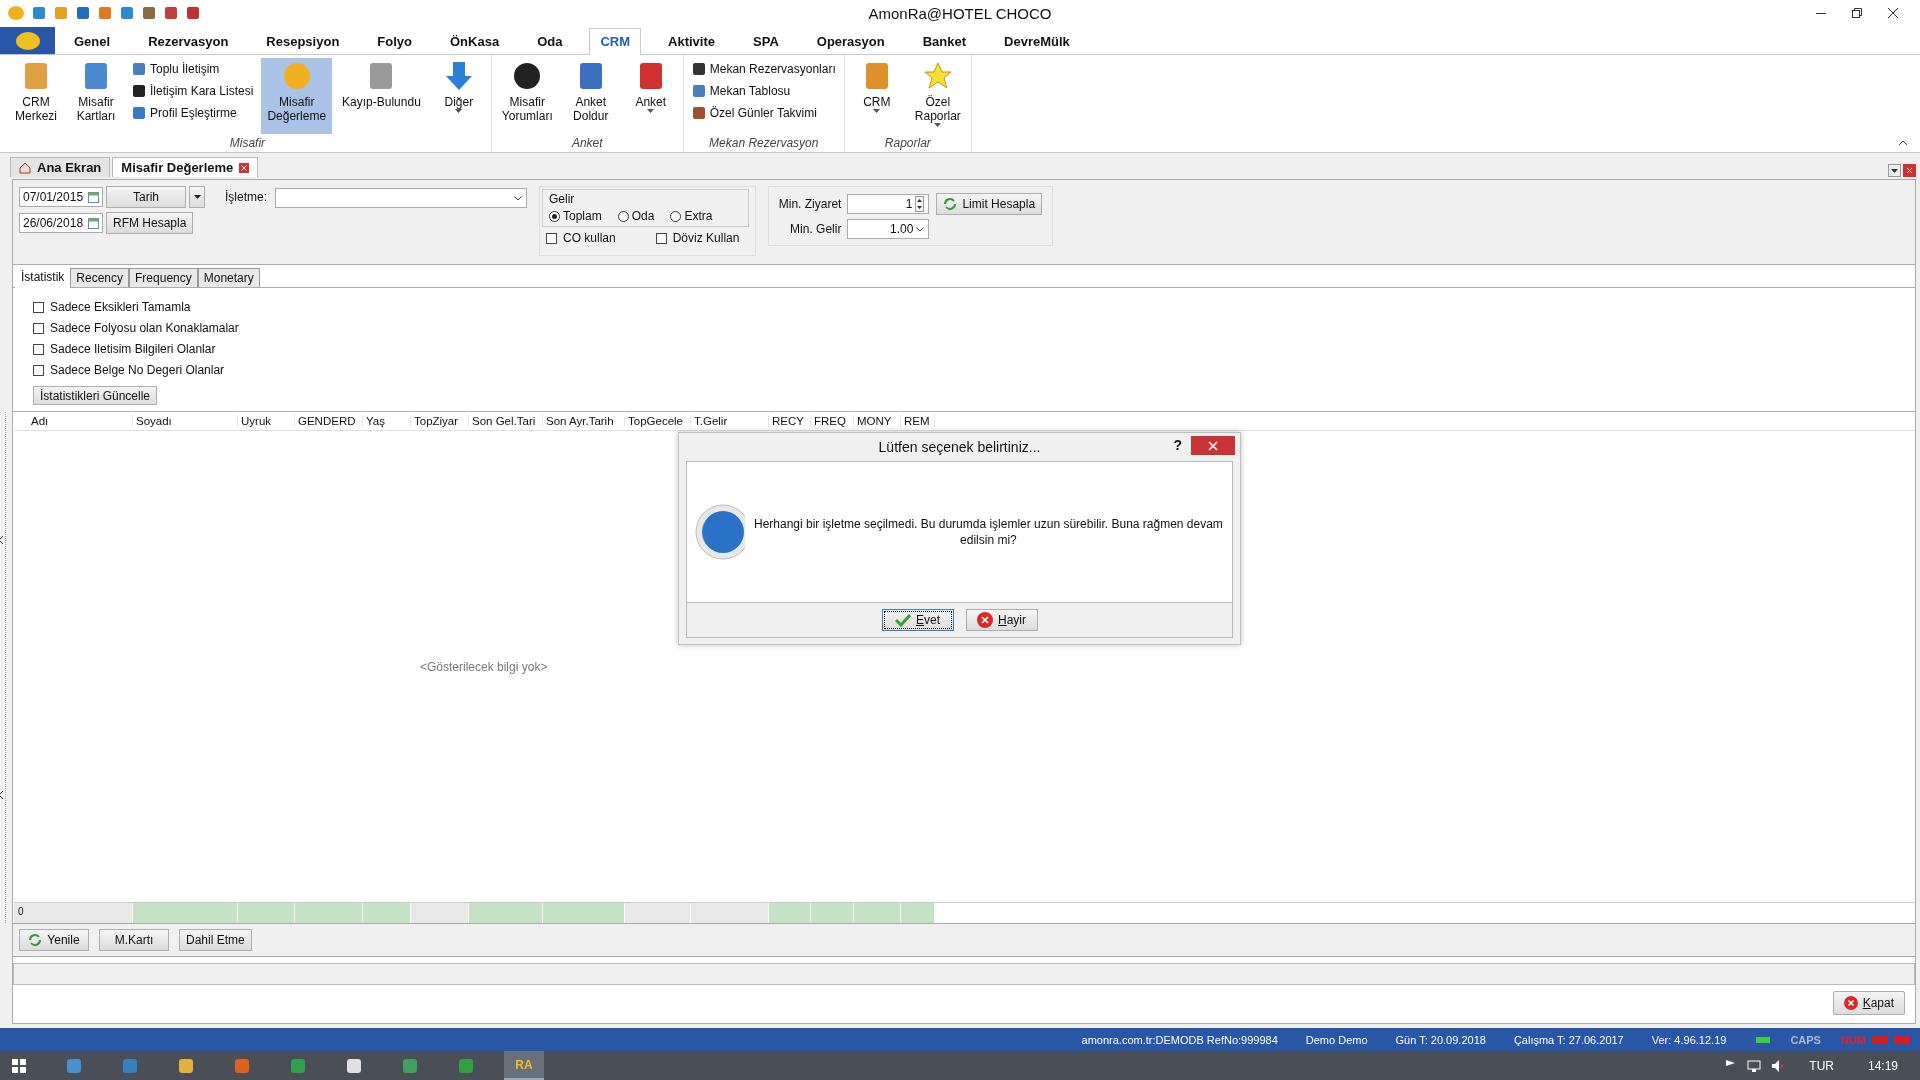 The height and width of the screenshot is (1080, 1920). Describe the element at coordinates (193, 69) in the screenshot. I see `ribbon-button: Toplu İletişim` at that location.